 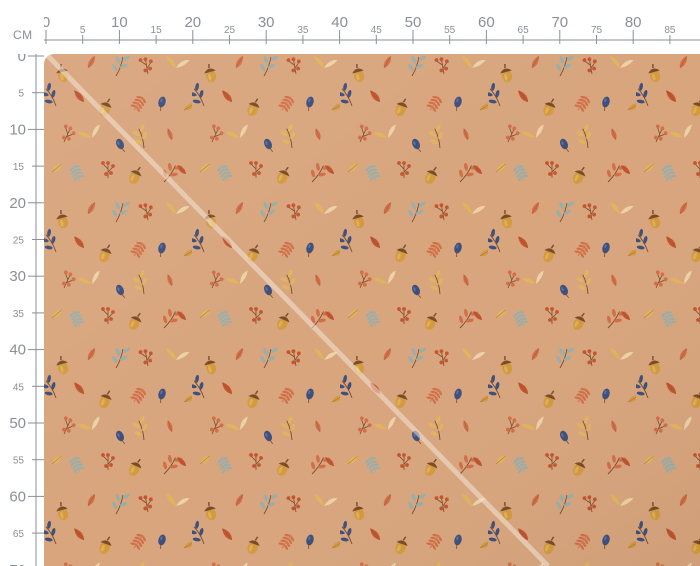 I want to click on ruler-corner: CM, so click(x=22, y=27).